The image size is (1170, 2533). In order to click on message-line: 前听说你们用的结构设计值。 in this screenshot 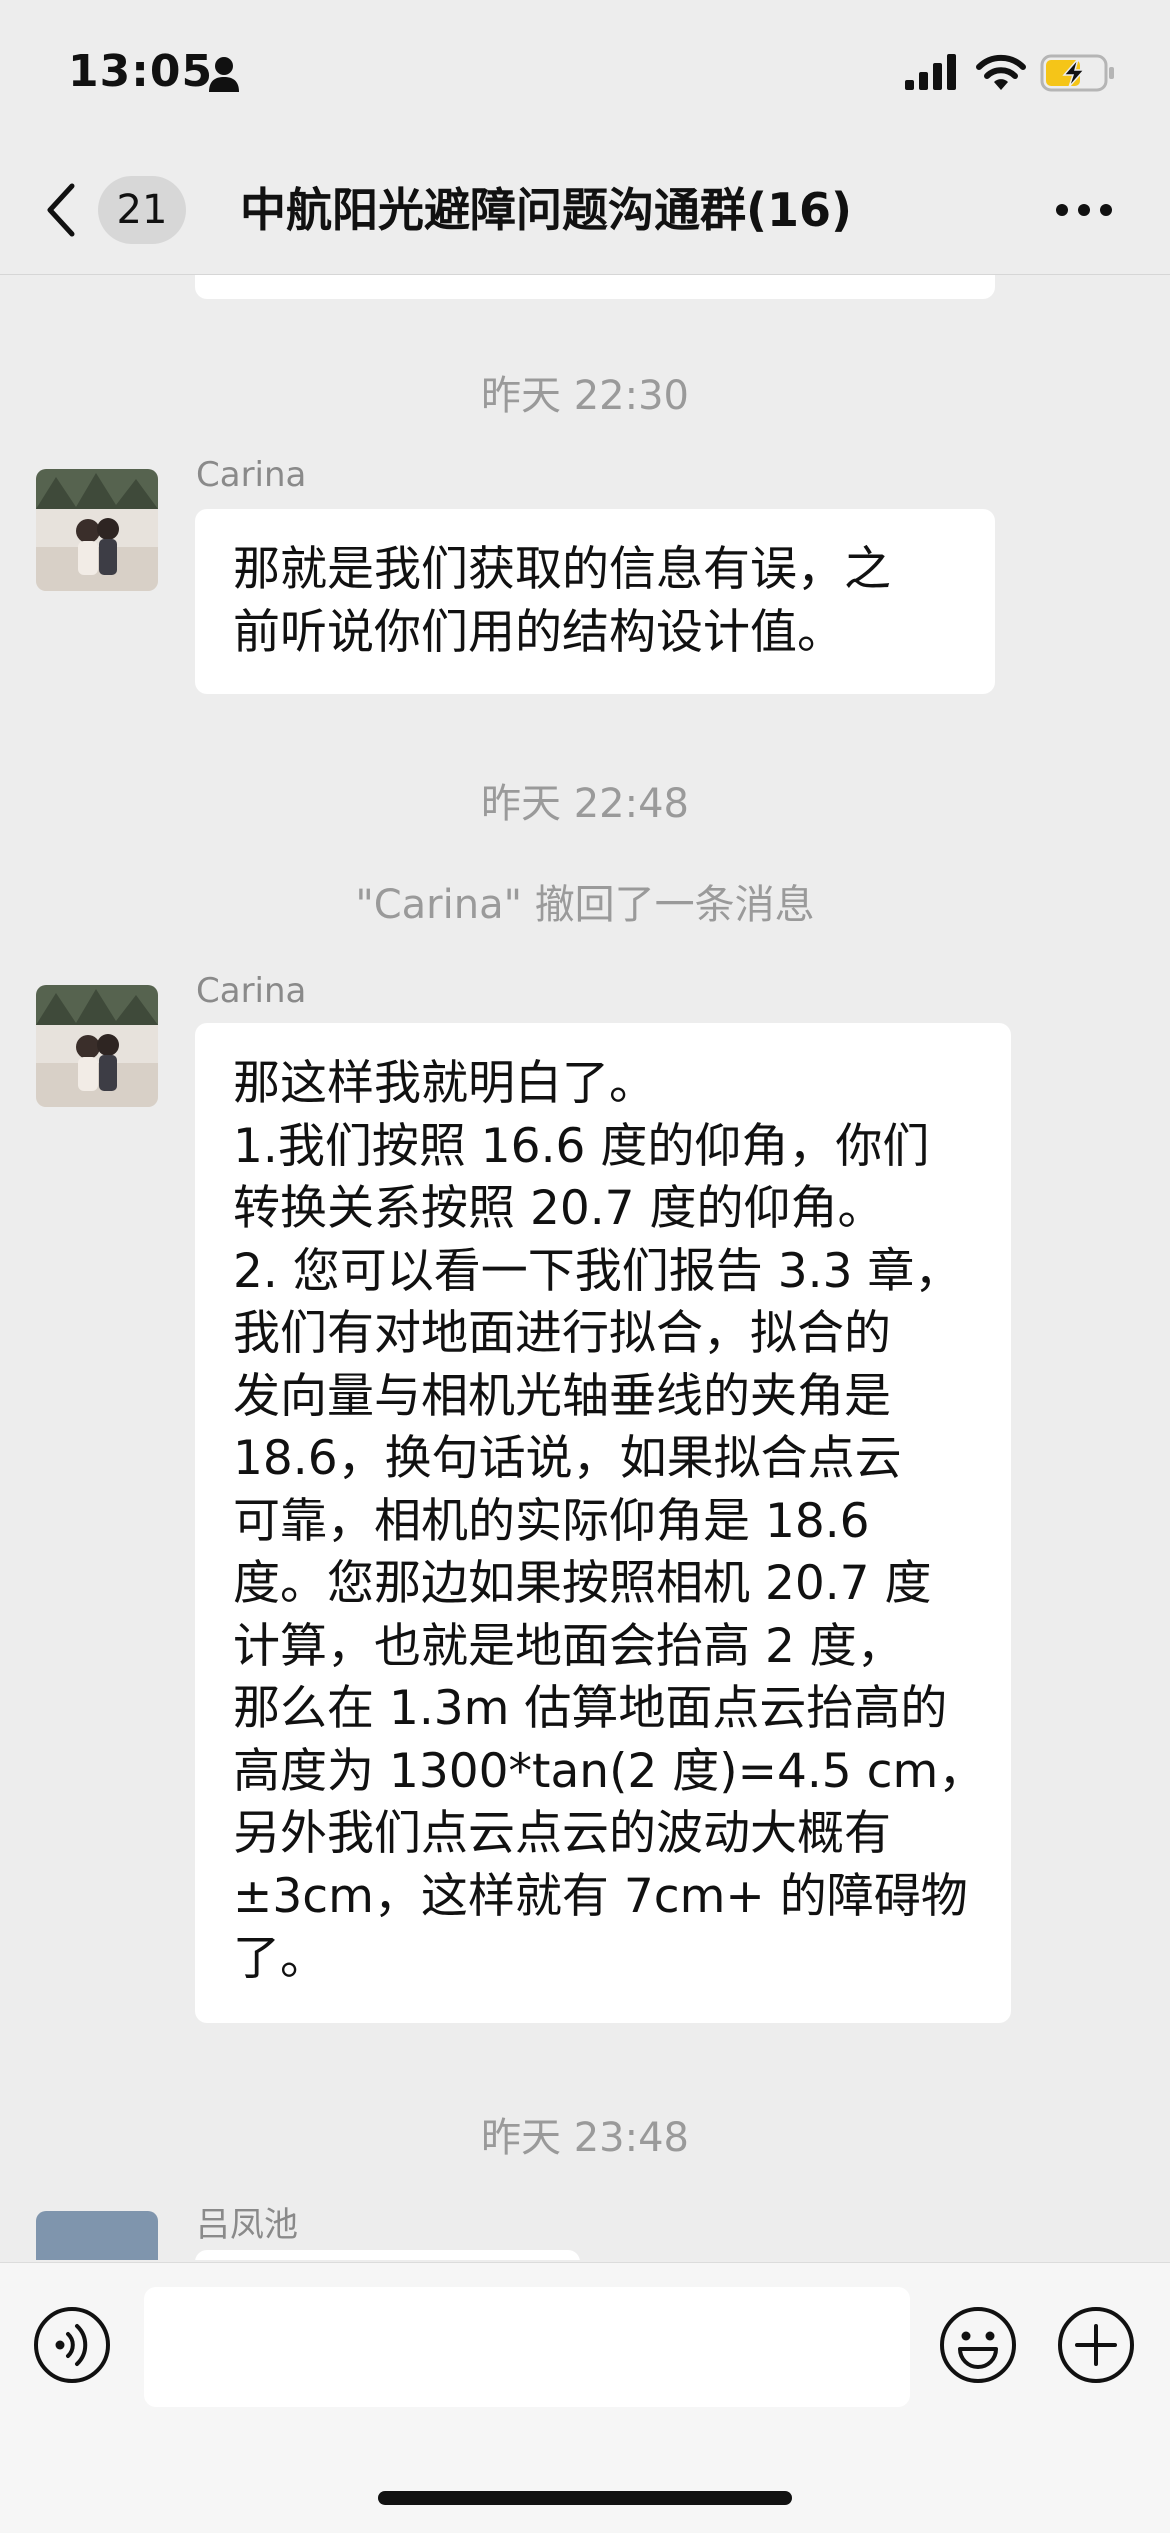, I will do `click(538, 632)`.